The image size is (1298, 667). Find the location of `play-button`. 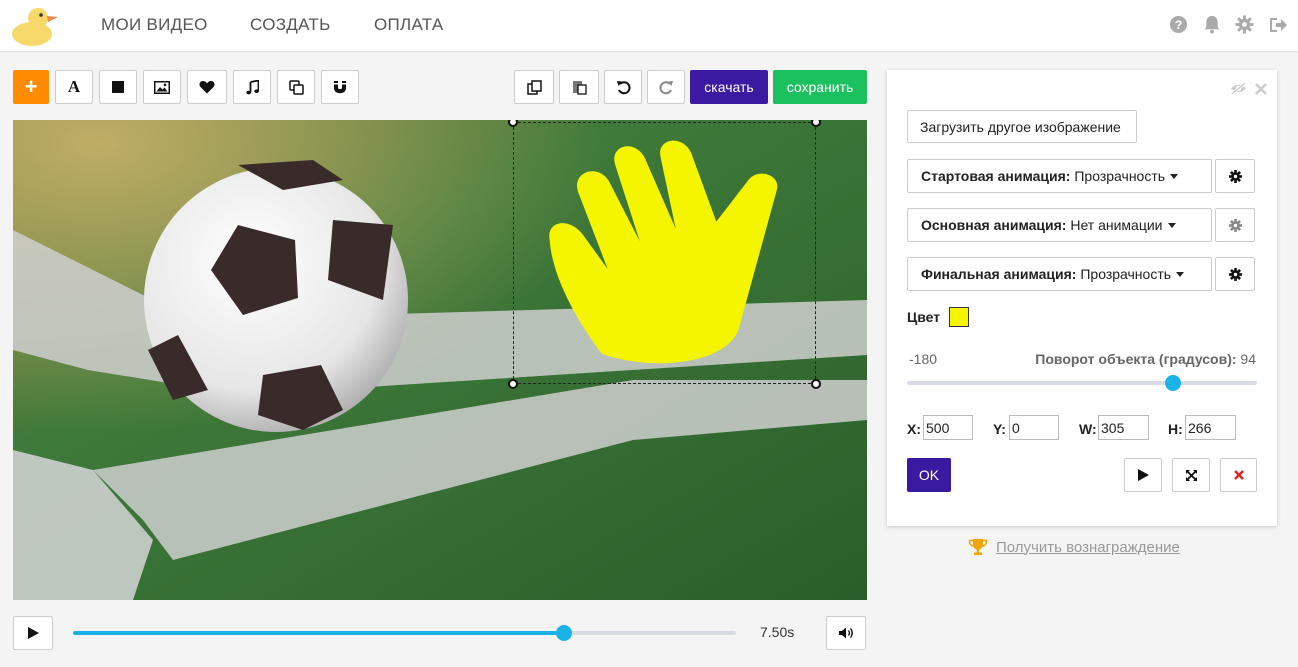

play-button is located at coordinates (33, 633).